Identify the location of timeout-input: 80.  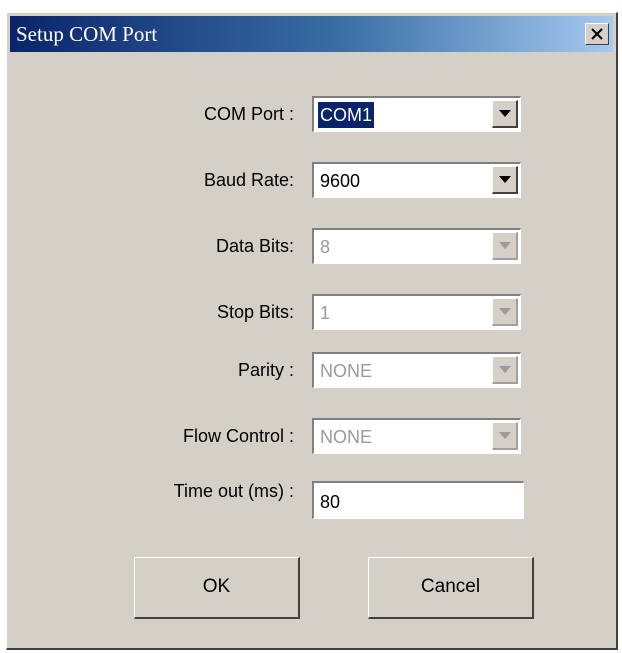
(418, 500).